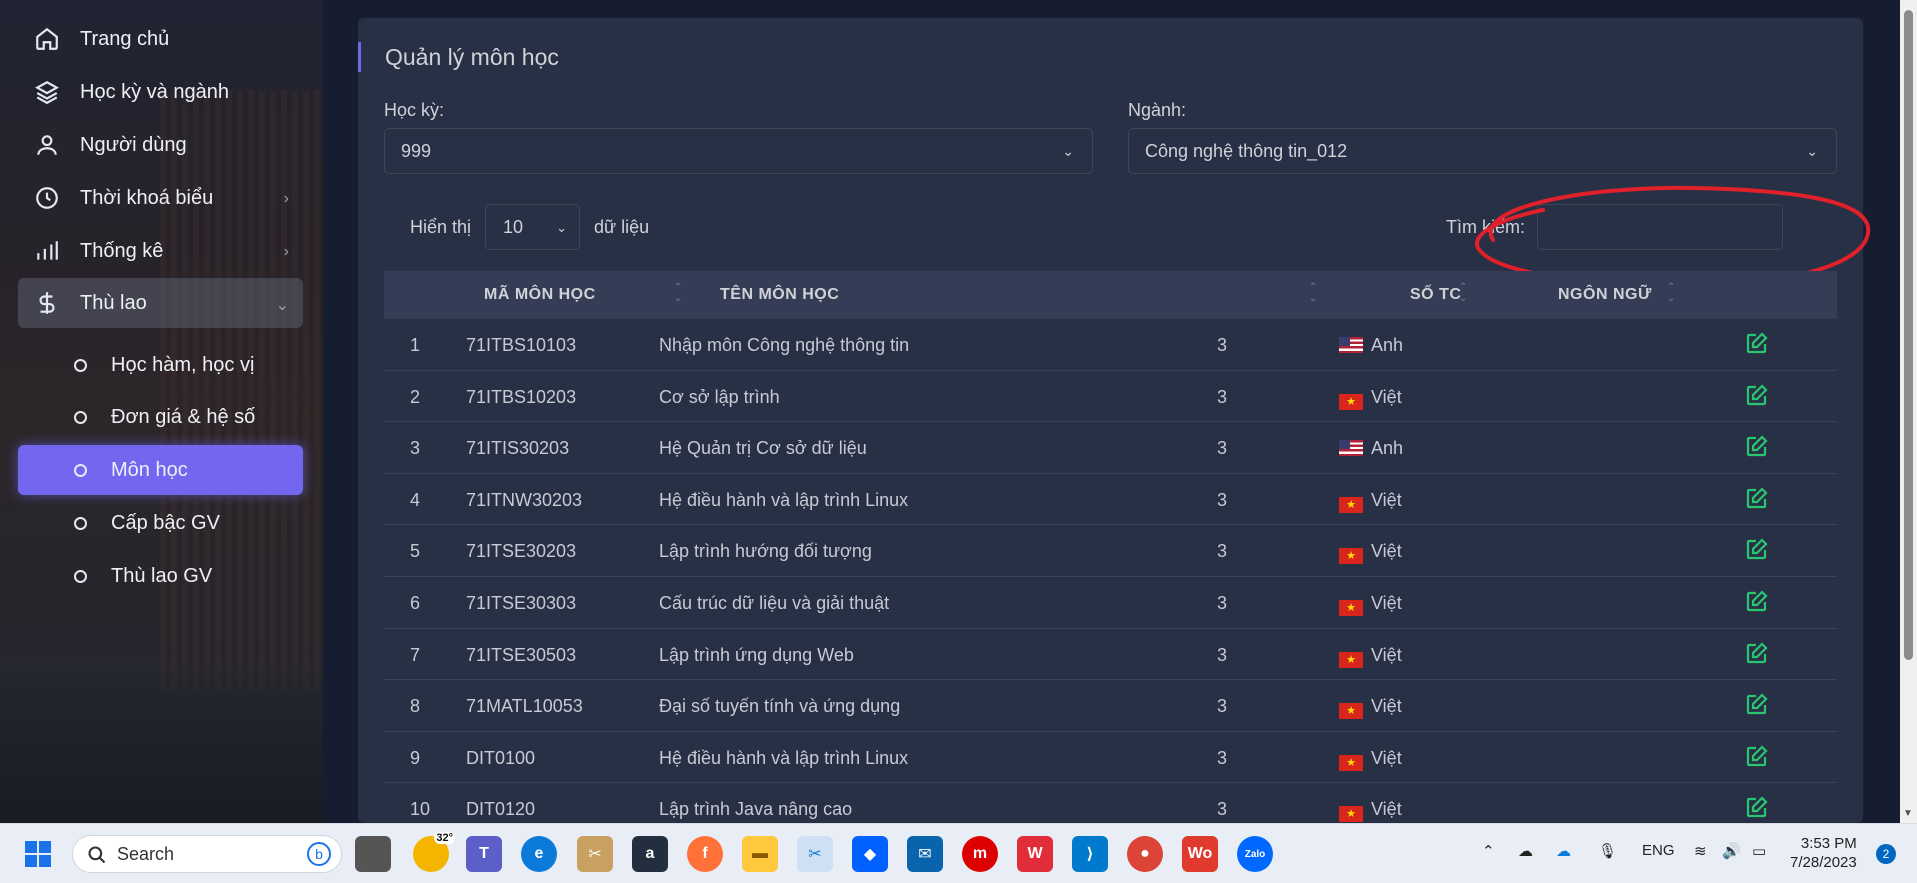  I want to click on taskbar-search: Search b, so click(207, 854).